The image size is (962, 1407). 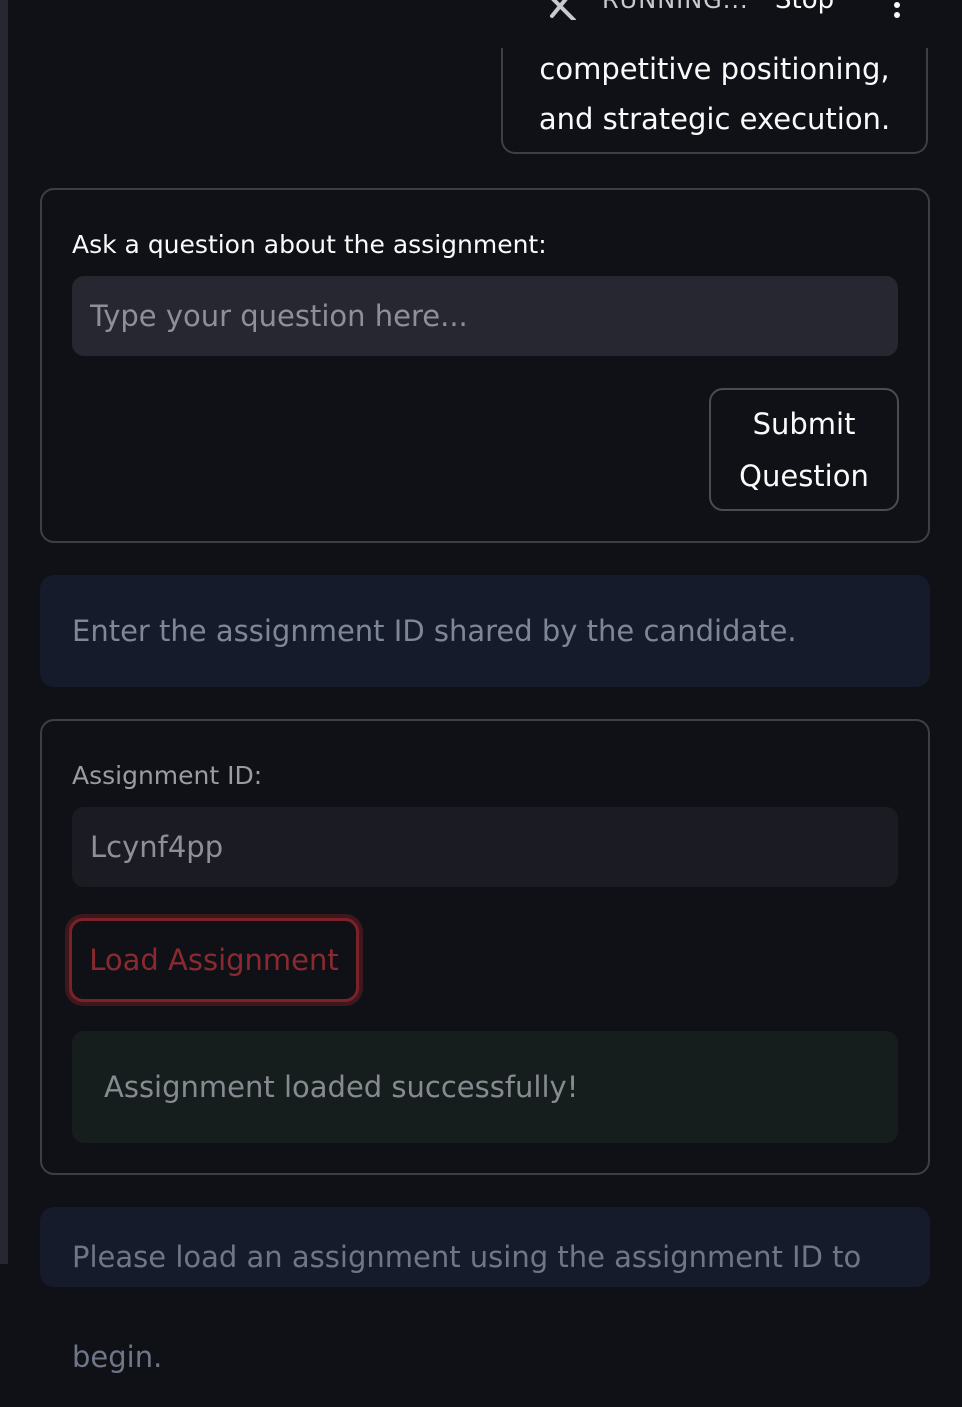 What do you see at coordinates (804, 476) in the screenshot?
I see `submit-question-label: Question` at bounding box center [804, 476].